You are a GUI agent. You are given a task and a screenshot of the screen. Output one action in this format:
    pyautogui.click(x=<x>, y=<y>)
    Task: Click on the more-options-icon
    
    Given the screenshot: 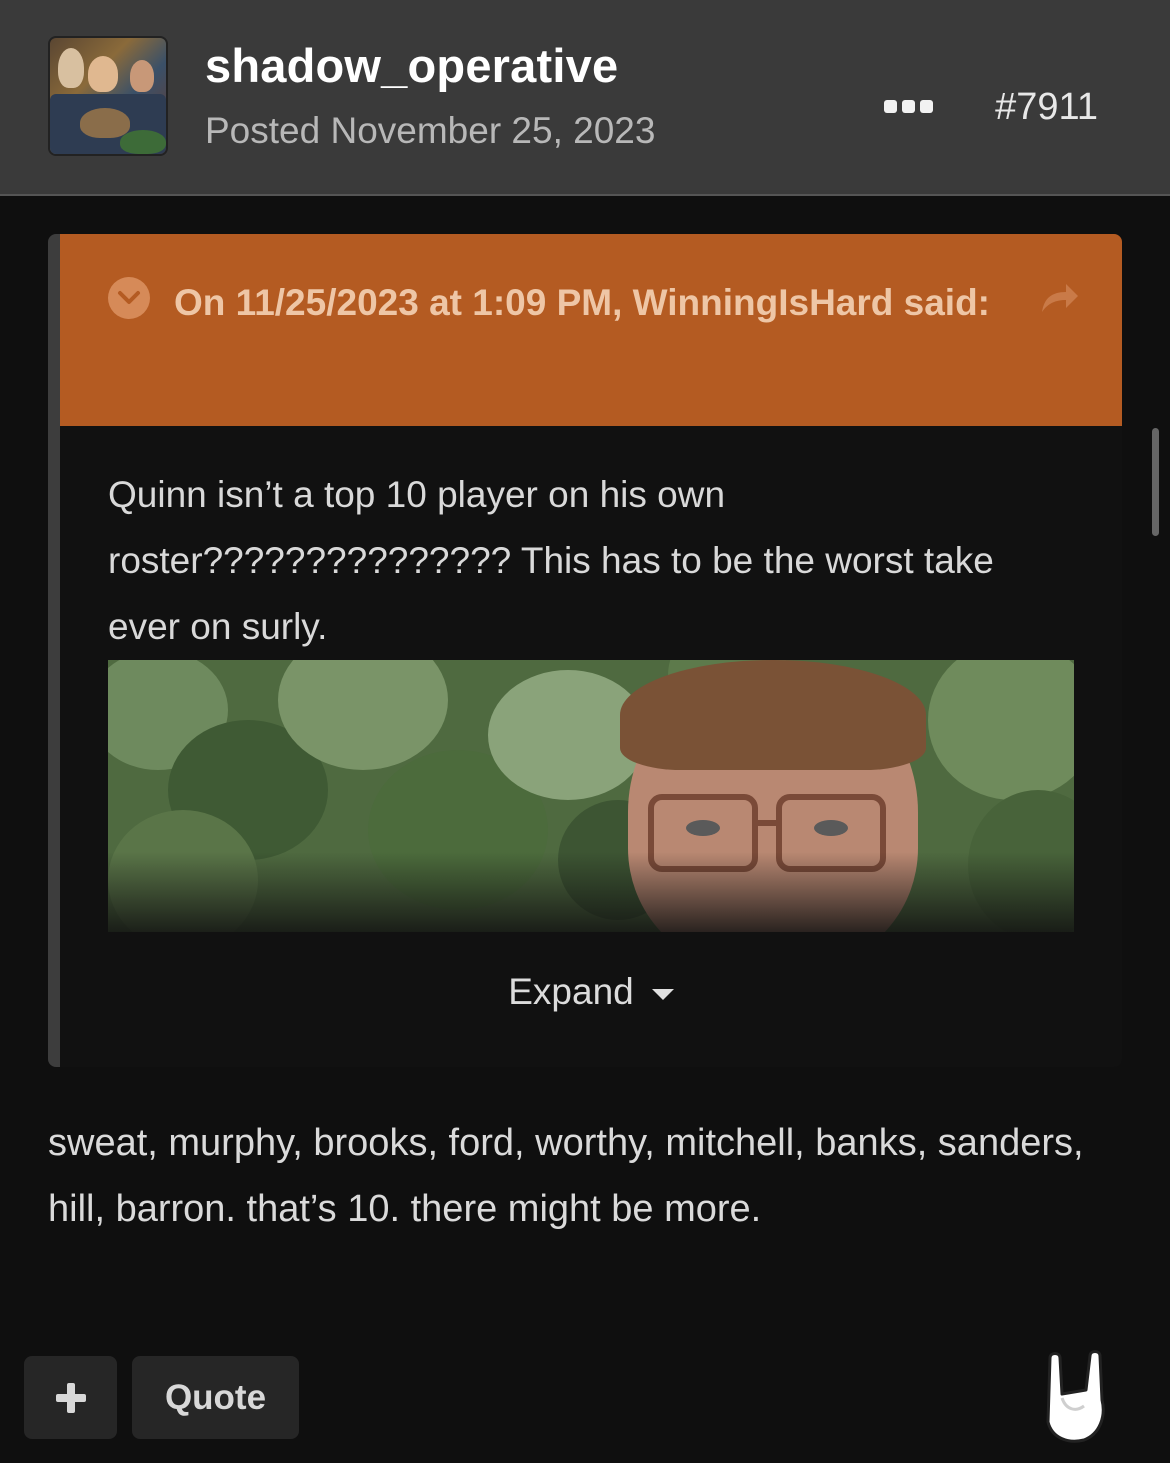 What is the action you would take?
    pyautogui.click(x=910, y=106)
    